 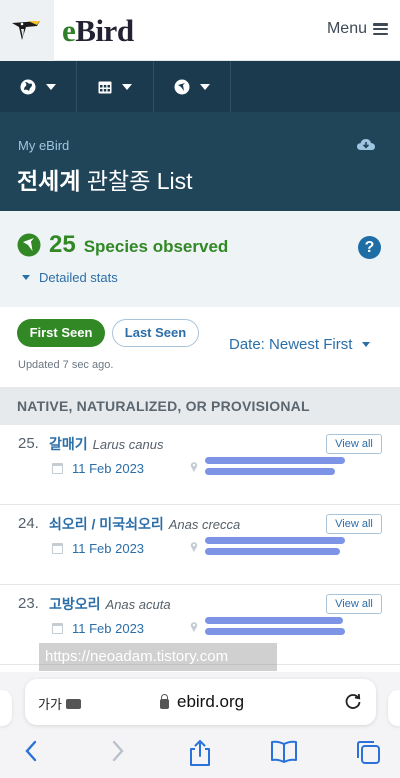 I want to click on row-number: 24., so click(x=28, y=523).